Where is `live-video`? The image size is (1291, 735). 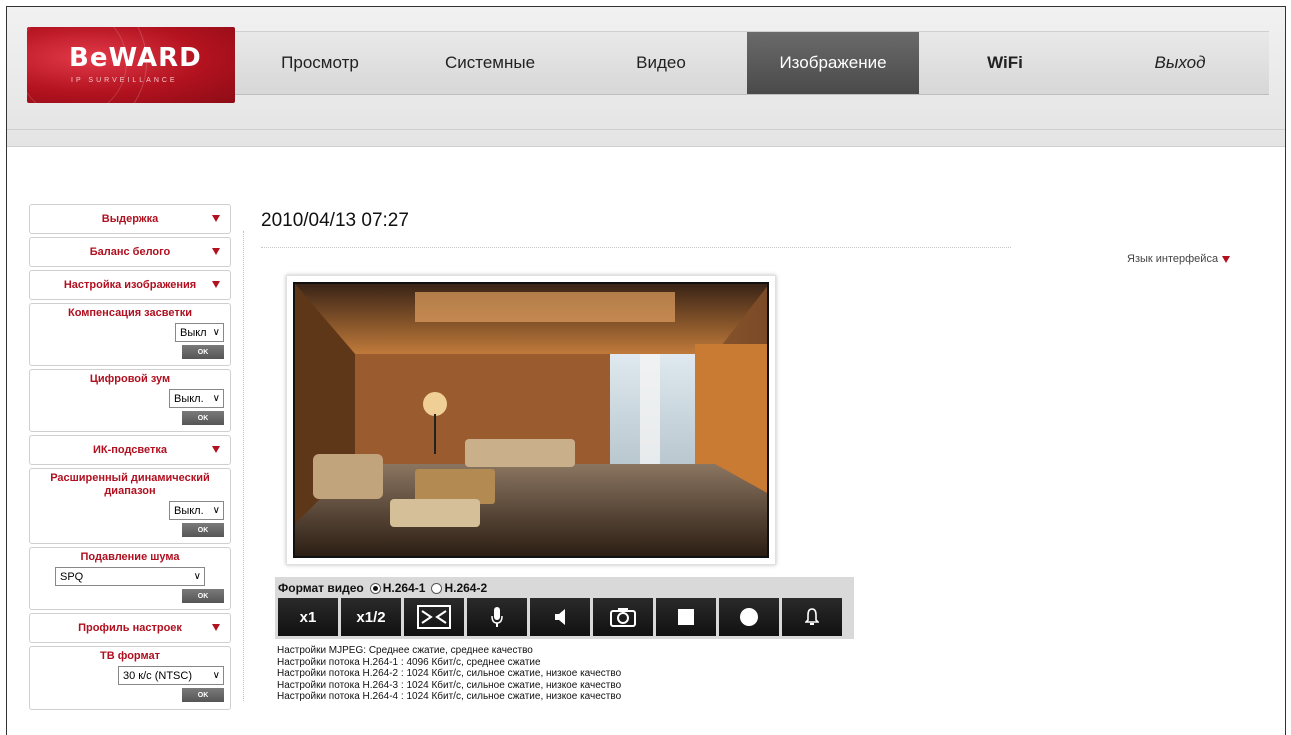
live-video is located at coordinates (531, 420).